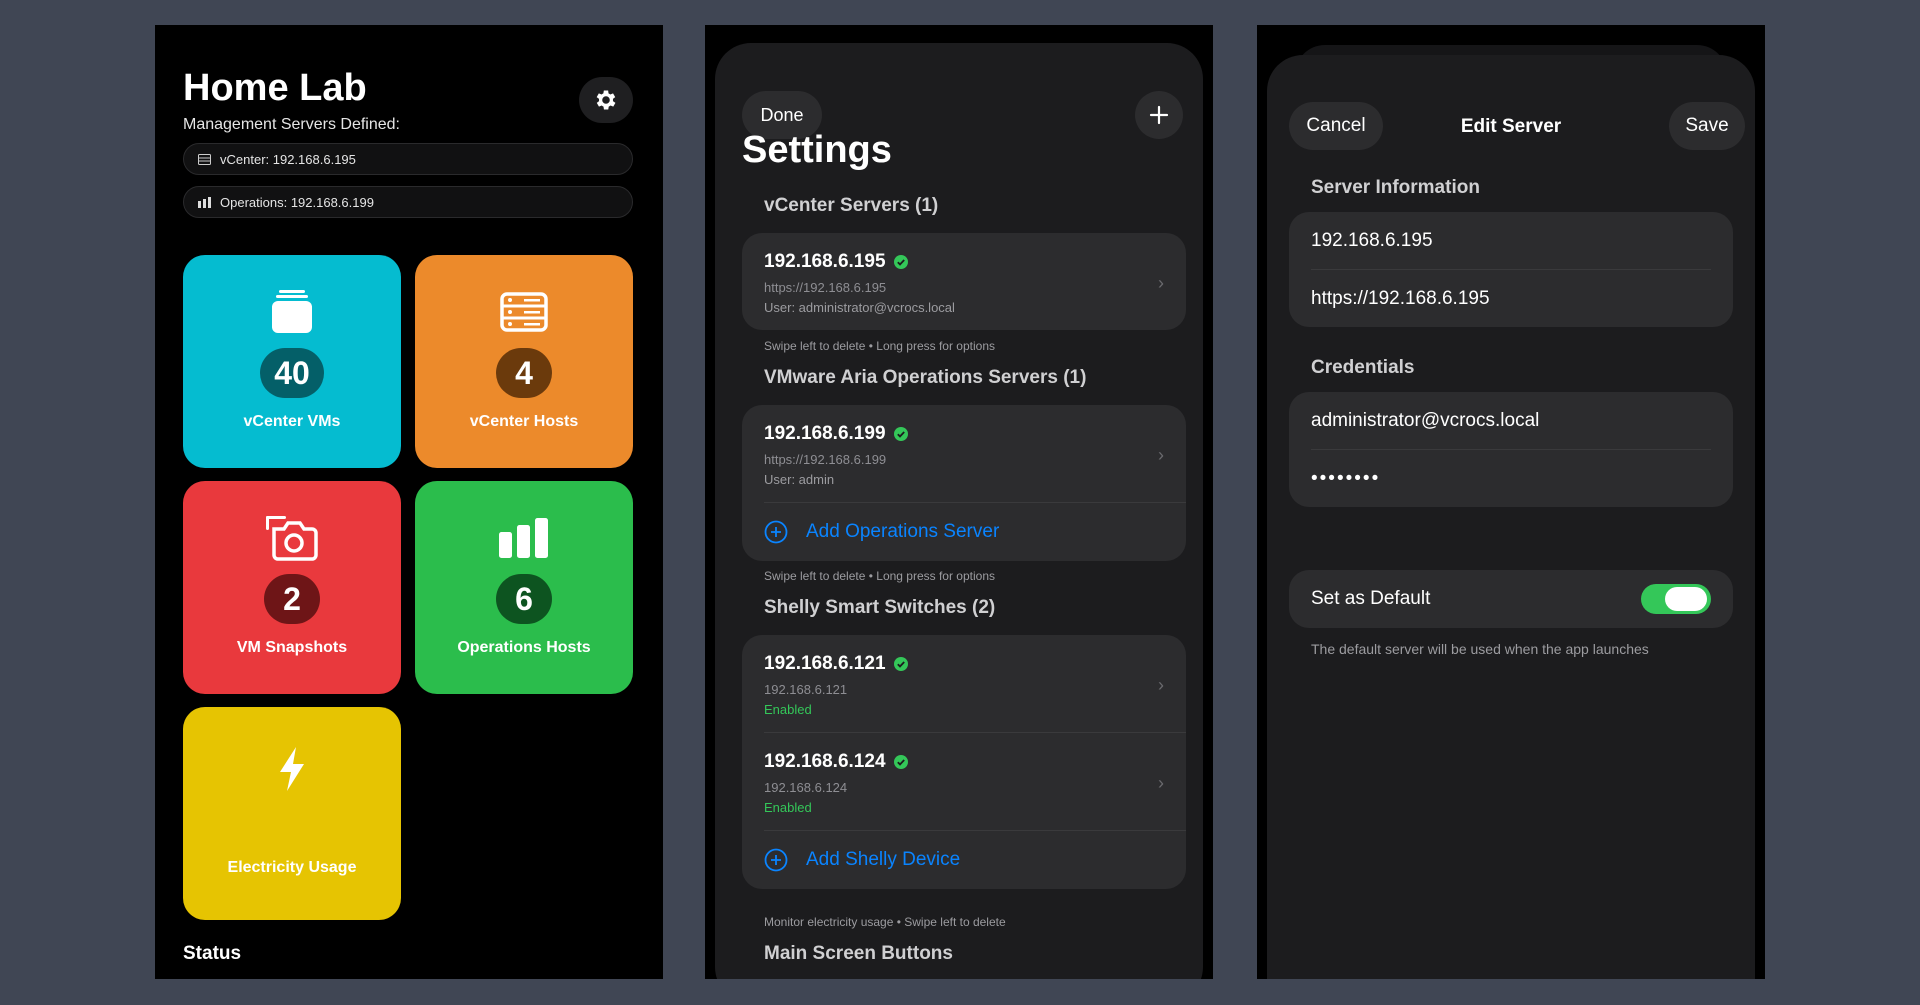 The width and height of the screenshot is (1920, 1005). I want to click on tile-label: Operations Hosts, so click(524, 647).